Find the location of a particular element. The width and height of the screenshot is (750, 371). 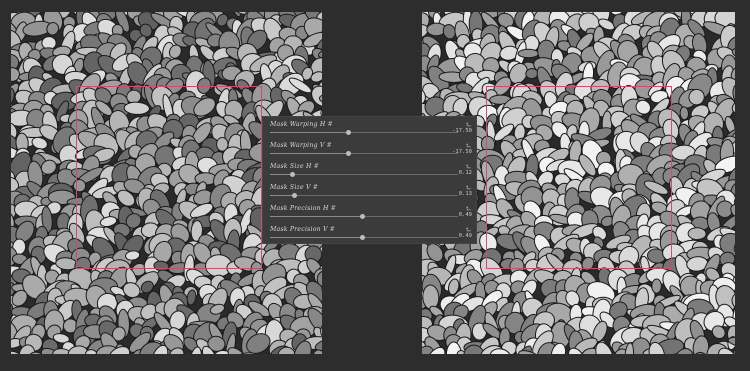

param-mask-precision-h: Mask Precision H # 0.49 is located at coordinates (370, 216).